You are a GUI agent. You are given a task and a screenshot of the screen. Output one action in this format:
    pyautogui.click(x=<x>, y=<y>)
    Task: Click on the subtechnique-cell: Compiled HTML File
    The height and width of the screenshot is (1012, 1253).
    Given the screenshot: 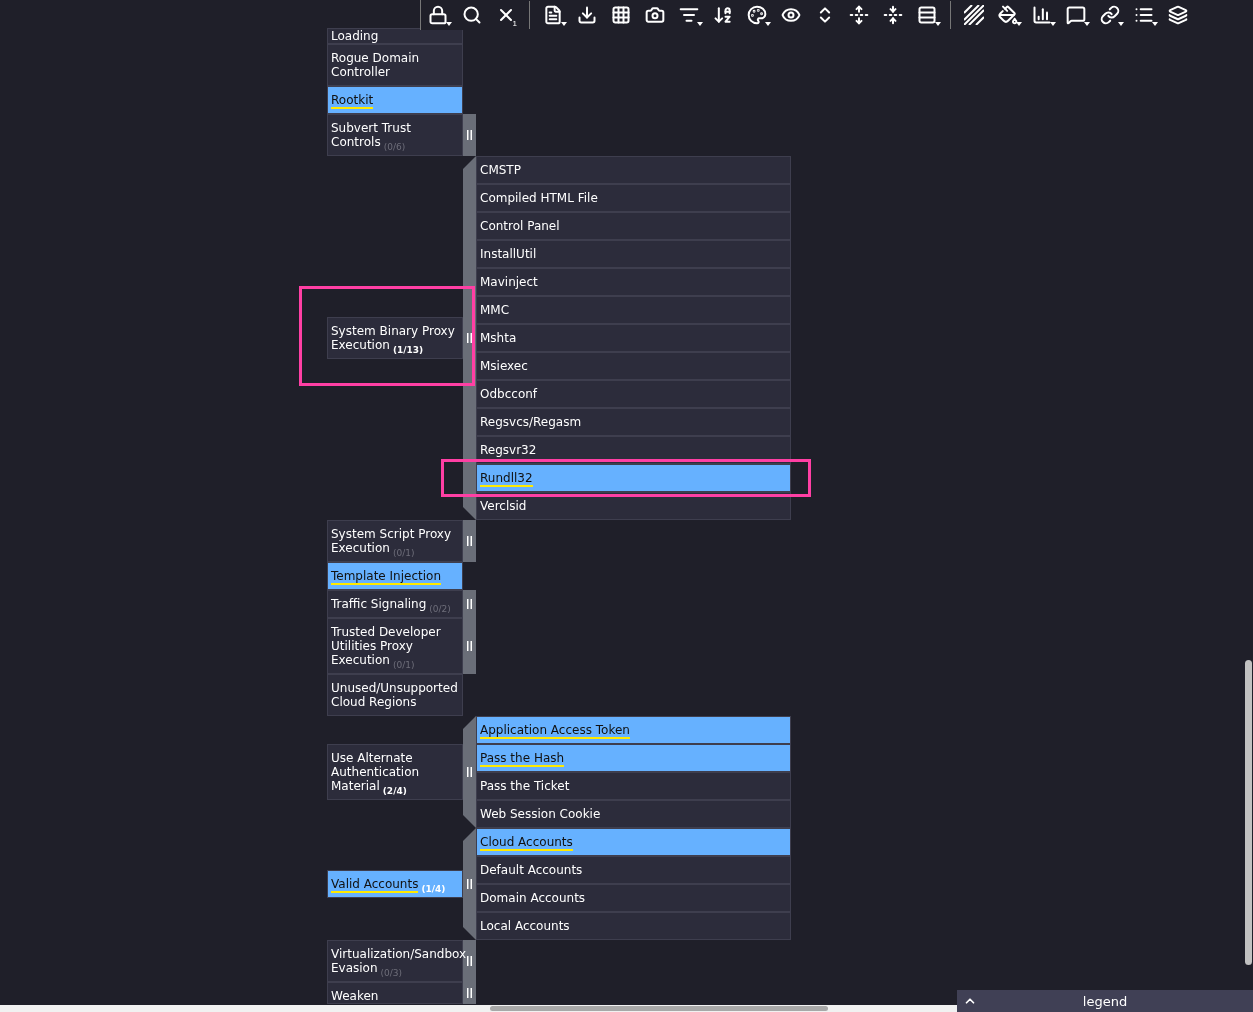 What is the action you would take?
    pyautogui.click(x=633, y=198)
    